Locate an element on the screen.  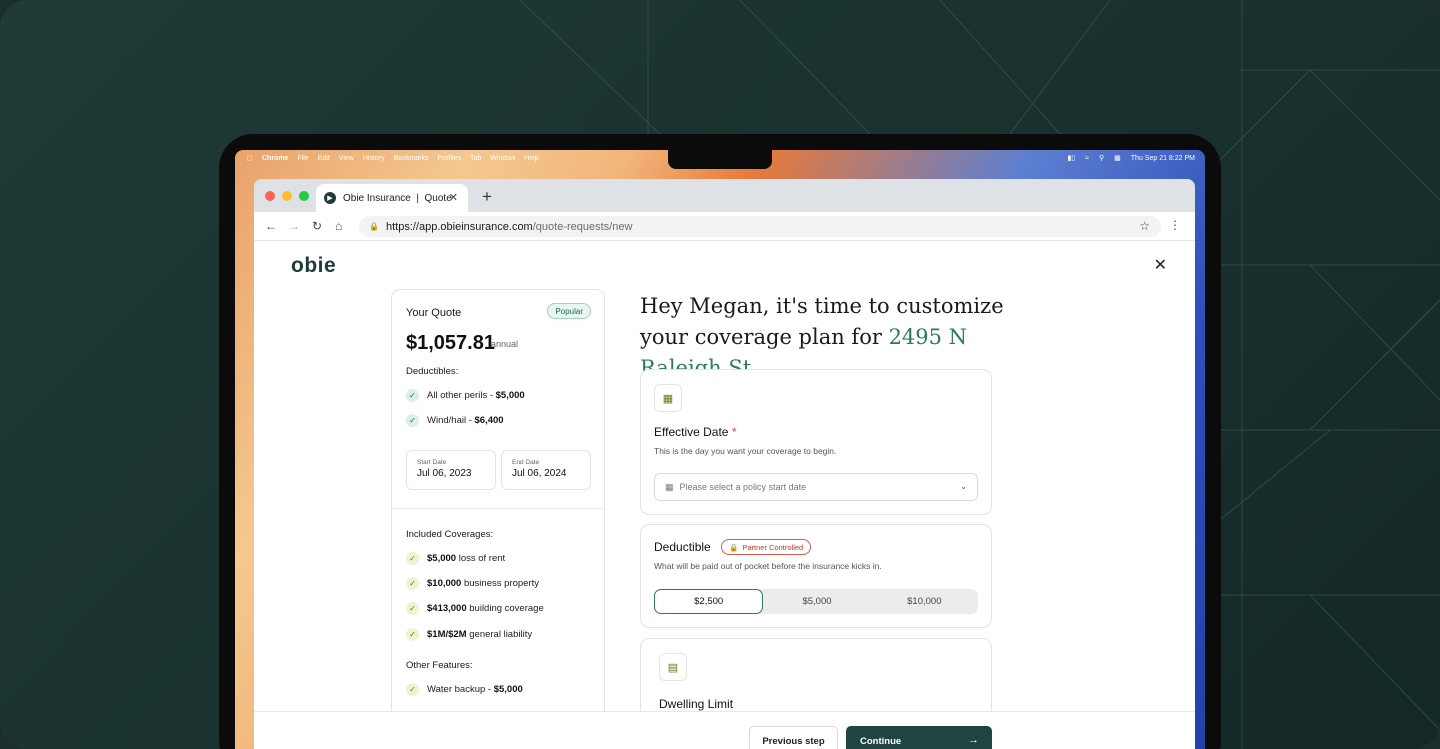
quote-price: $1,057.81 is located at coordinates (450, 343).